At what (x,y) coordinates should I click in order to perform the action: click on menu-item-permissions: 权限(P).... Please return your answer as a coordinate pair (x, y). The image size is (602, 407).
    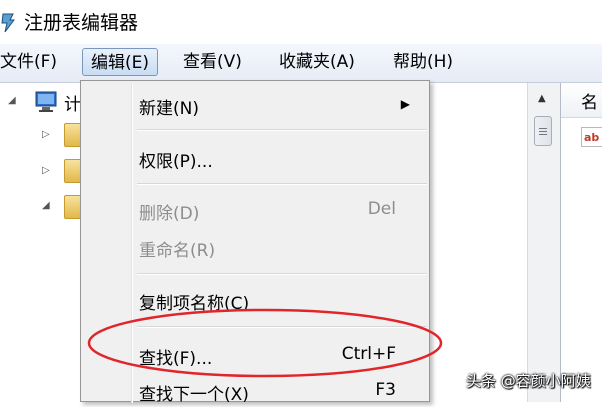
    Looking at the image, I should click on (255, 157).